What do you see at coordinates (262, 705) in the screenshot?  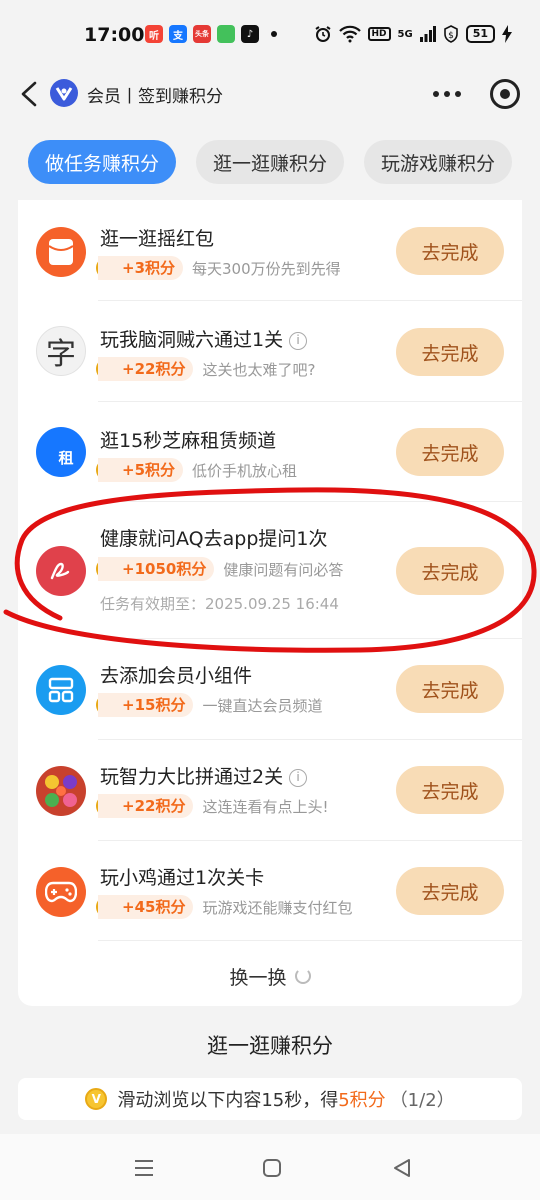 I see `task-desc: 一键直达会员频道` at bounding box center [262, 705].